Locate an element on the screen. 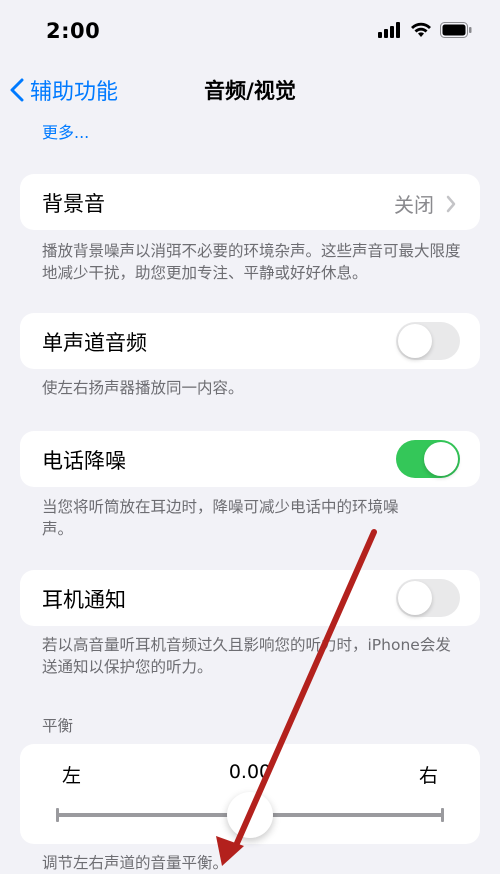 The height and width of the screenshot is (874, 500). balance-section-header: 平衡 is located at coordinates (58, 726).